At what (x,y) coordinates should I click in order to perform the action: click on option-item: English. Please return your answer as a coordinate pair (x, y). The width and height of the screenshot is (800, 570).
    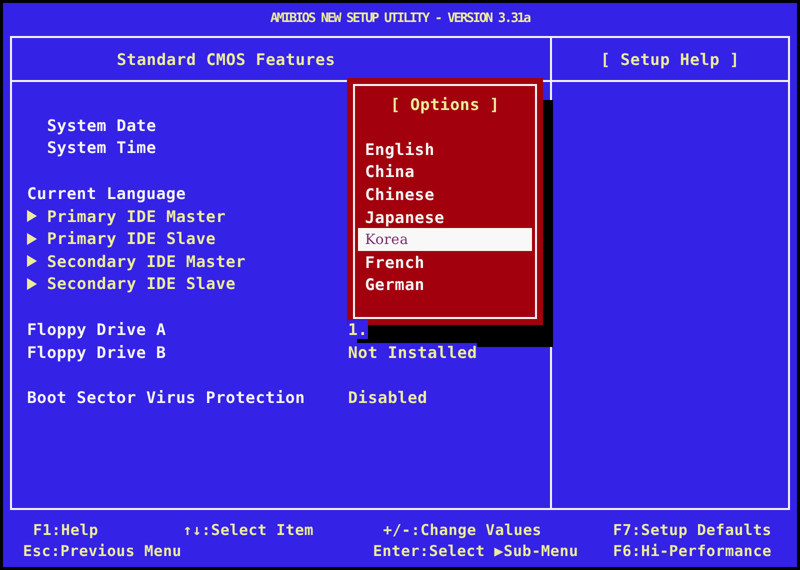
    Looking at the image, I should click on (445, 149).